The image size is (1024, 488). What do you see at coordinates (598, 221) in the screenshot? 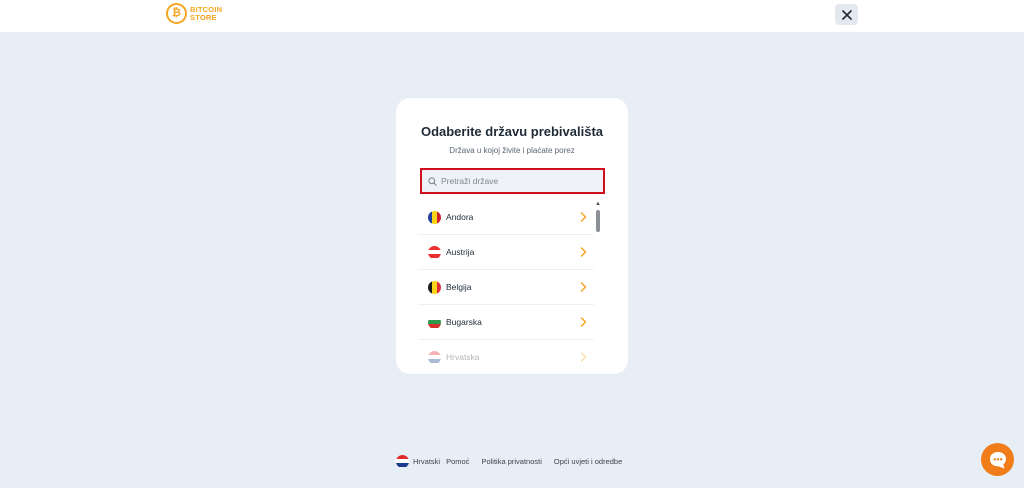
I see `scroll-thumb` at bounding box center [598, 221].